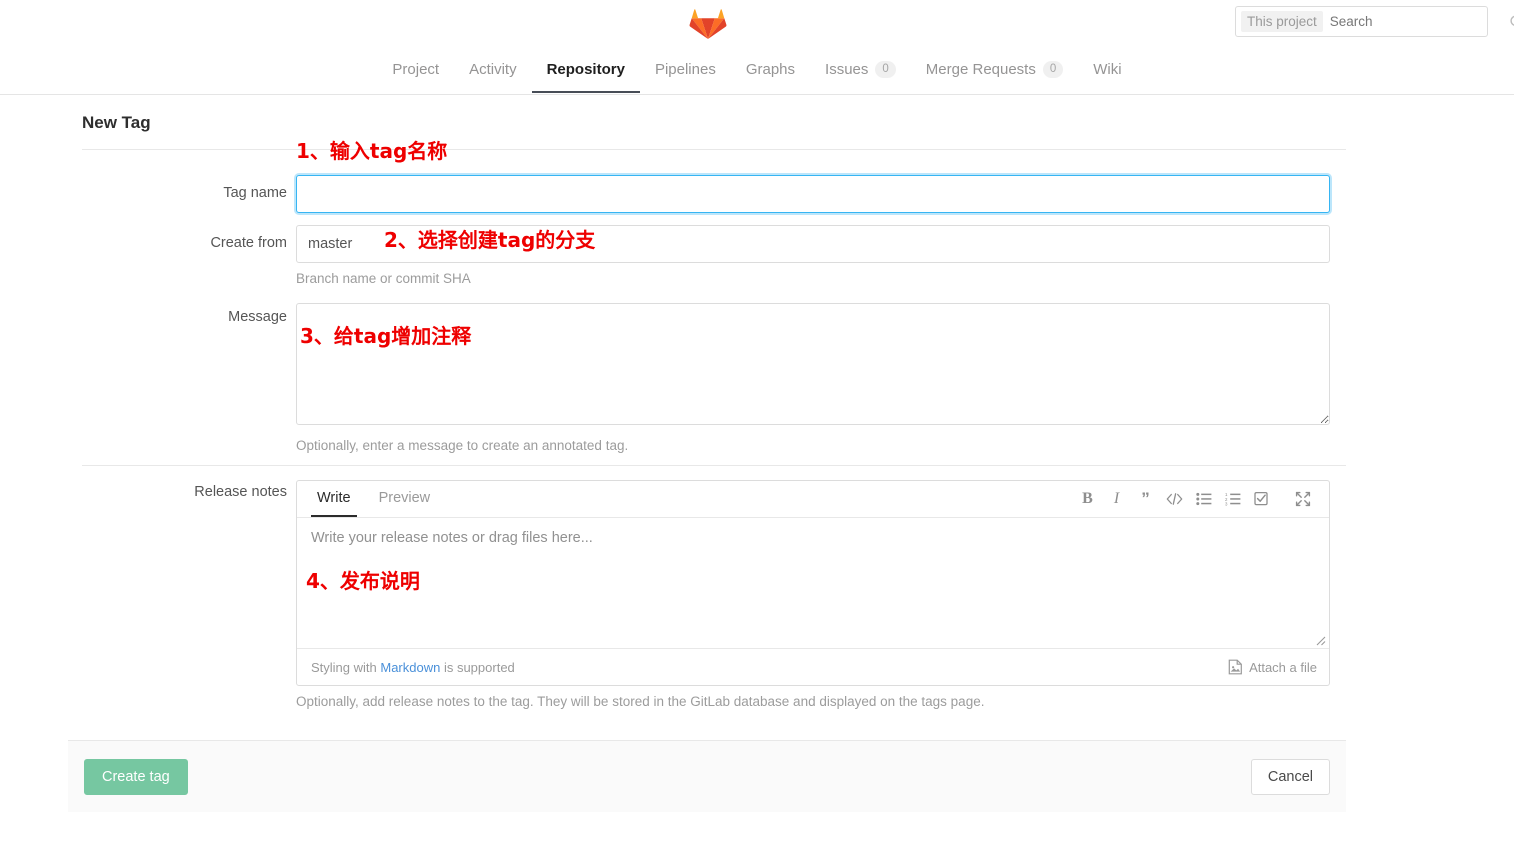  I want to click on message-label: Message, so click(257, 317).